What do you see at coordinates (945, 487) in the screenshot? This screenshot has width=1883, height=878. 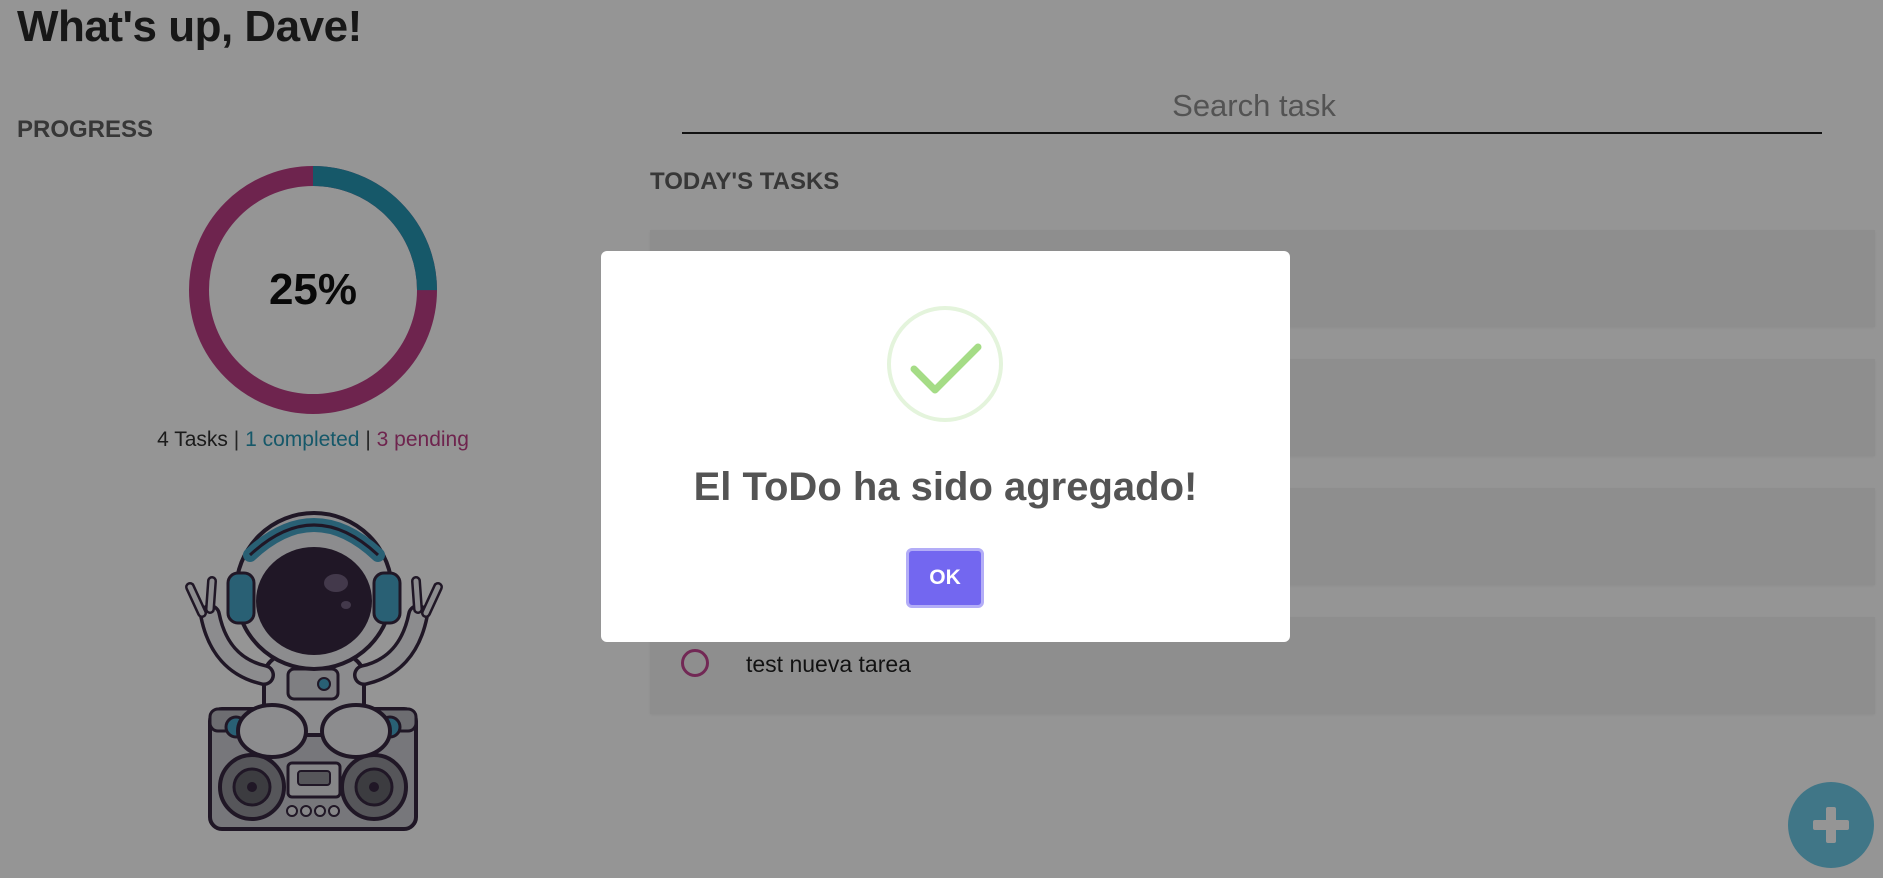 I see `dialog-title: El ToDo ha sido agregado!` at bounding box center [945, 487].